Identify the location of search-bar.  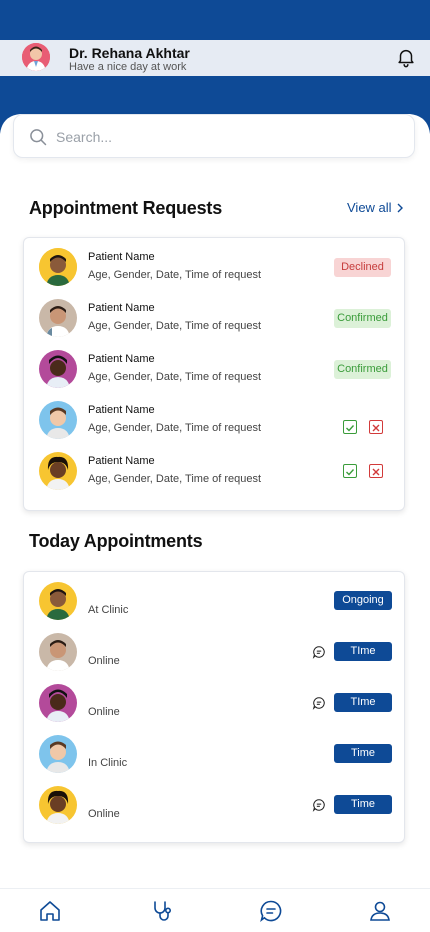
(214, 136).